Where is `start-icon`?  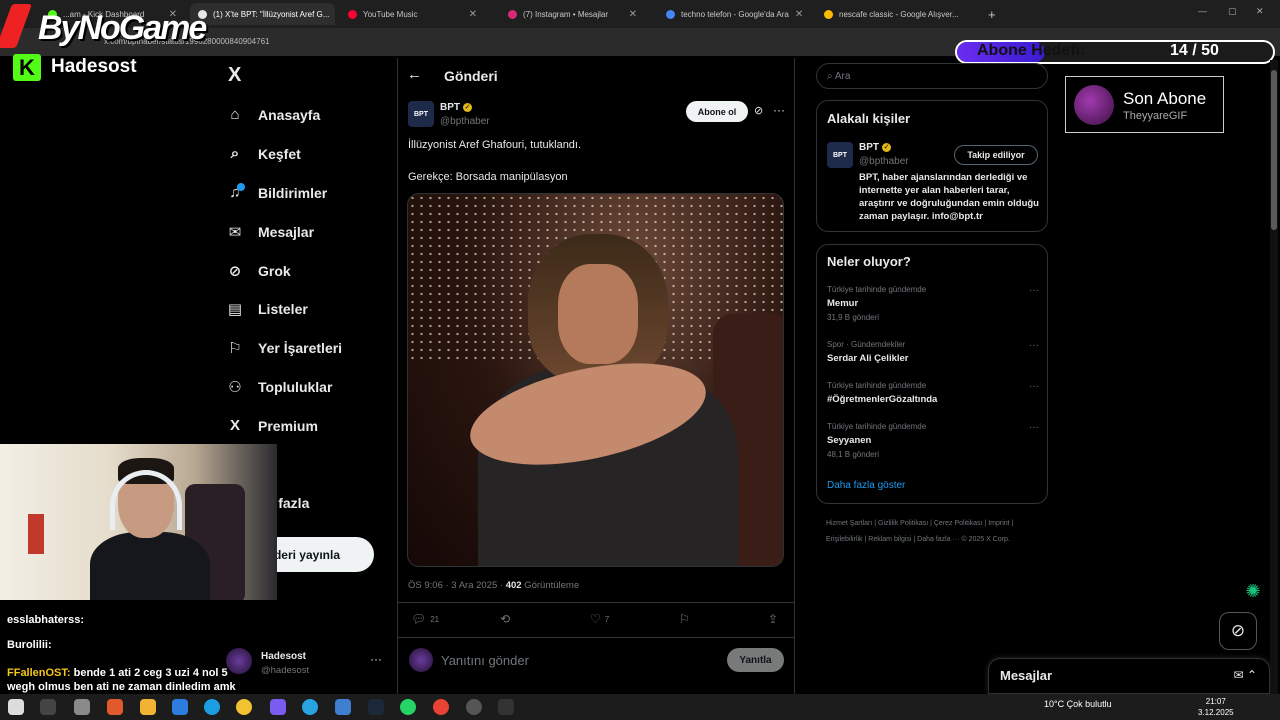 start-icon is located at coordinates (16, 707).